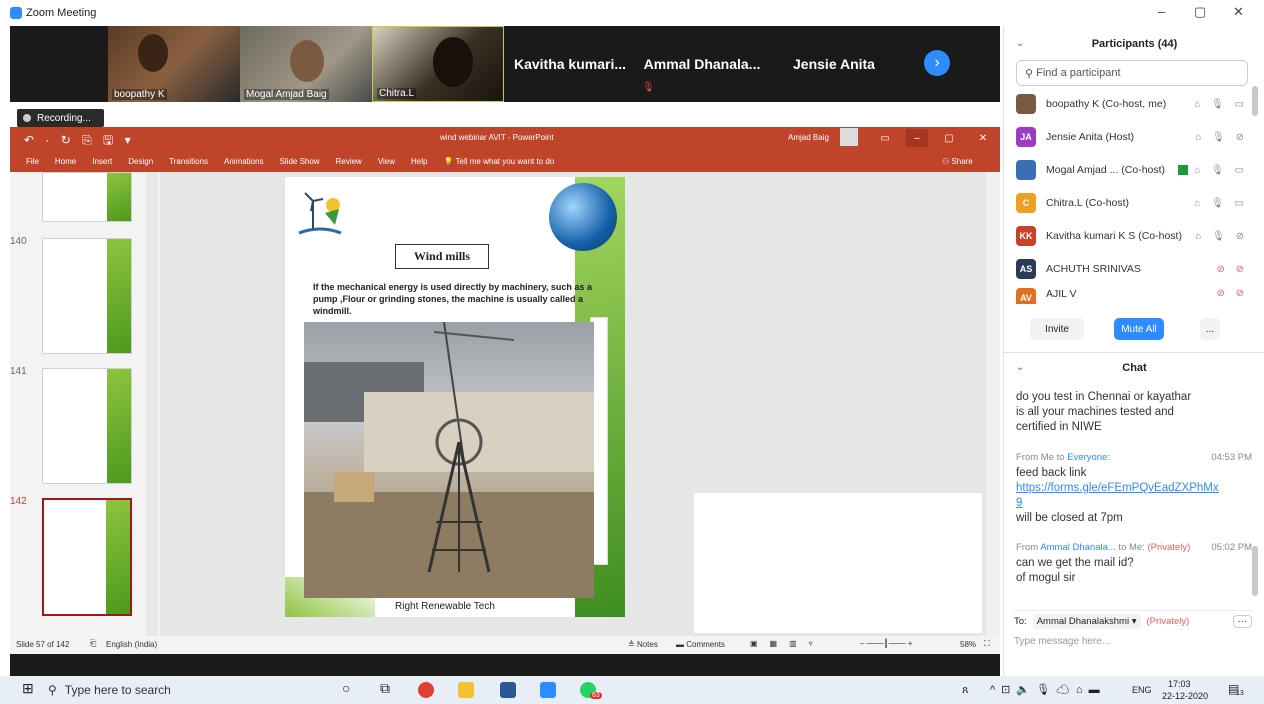 The height and width of the screenshot is (704, 1264). What do you see at coordinates (1057, 329) in the screenshot?
I see `invite-button: Invite` at bounding box center [1057, 329].